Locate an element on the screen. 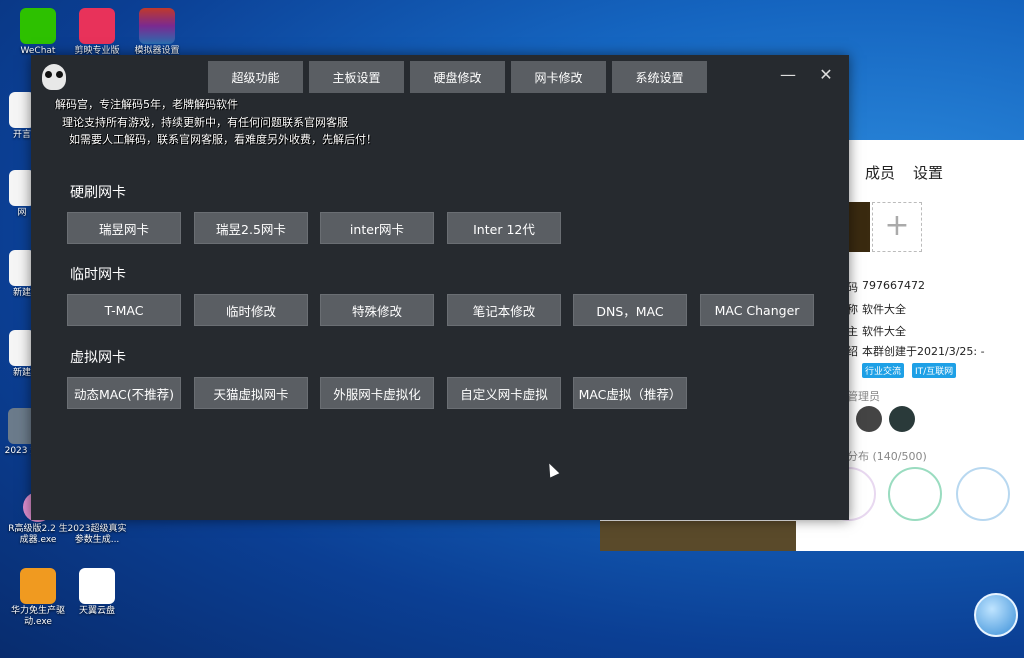 The width and height of the screenshot is (1024, 658). btn-custom-nic-virtual: 自定义网卡虚拟 is located at coordinates (504, 393).